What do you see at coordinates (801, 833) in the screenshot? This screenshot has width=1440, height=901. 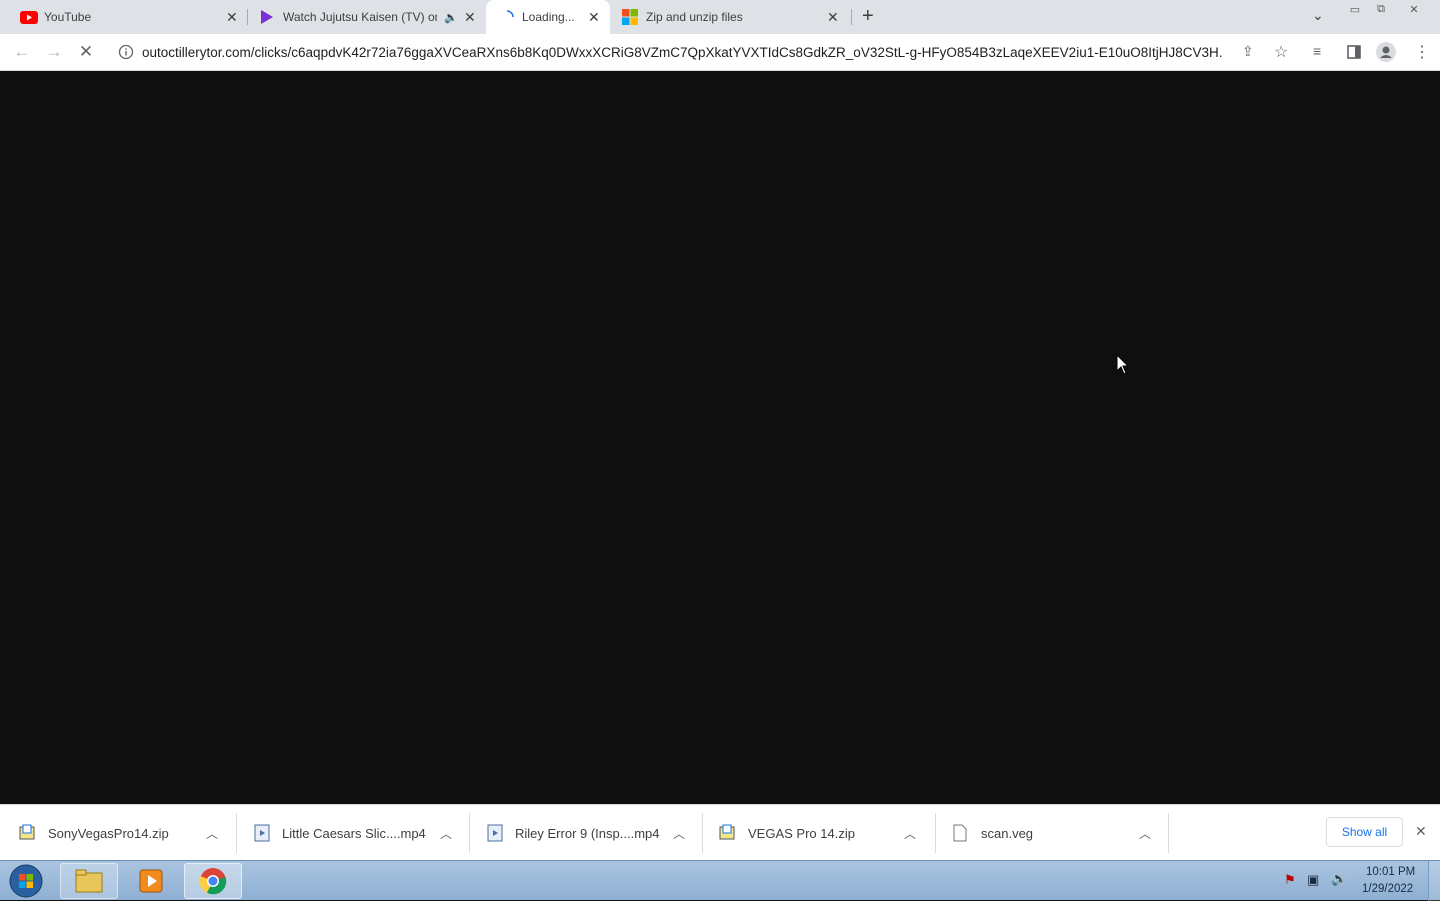 I see `download-filename: VEGAS Pro 14.zip` at bounding box center [801, 833].